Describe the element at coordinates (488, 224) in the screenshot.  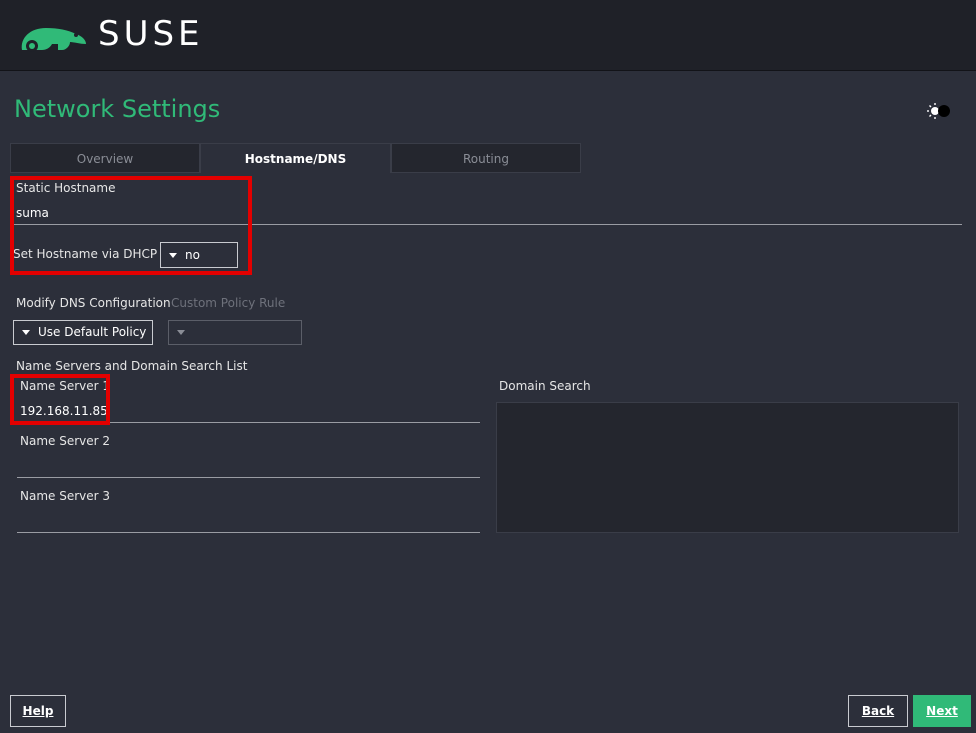
I see `static-hostname-underline` at that location.